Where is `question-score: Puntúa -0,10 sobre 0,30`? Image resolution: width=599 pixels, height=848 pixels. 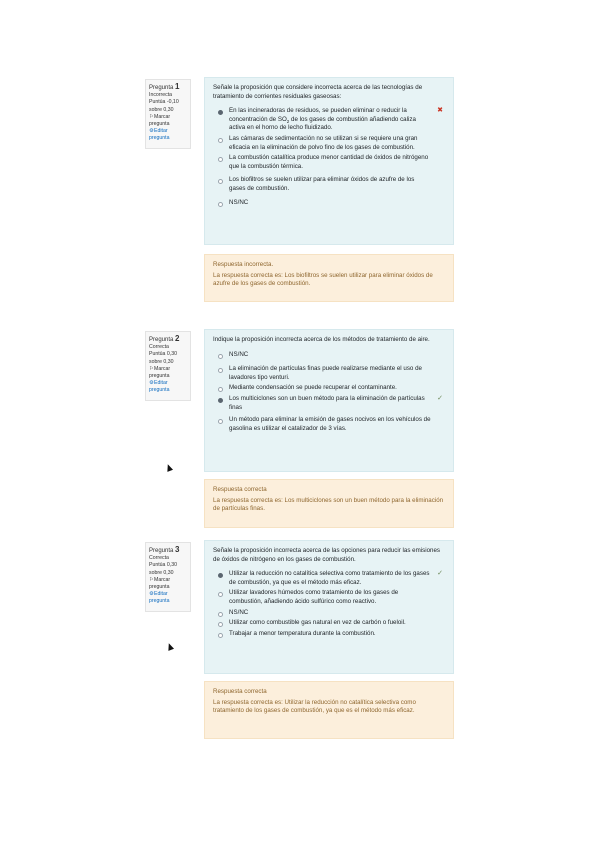 question-score: Puntúa -0,10 sobre 0,30 is located at coordinates (164, 106).